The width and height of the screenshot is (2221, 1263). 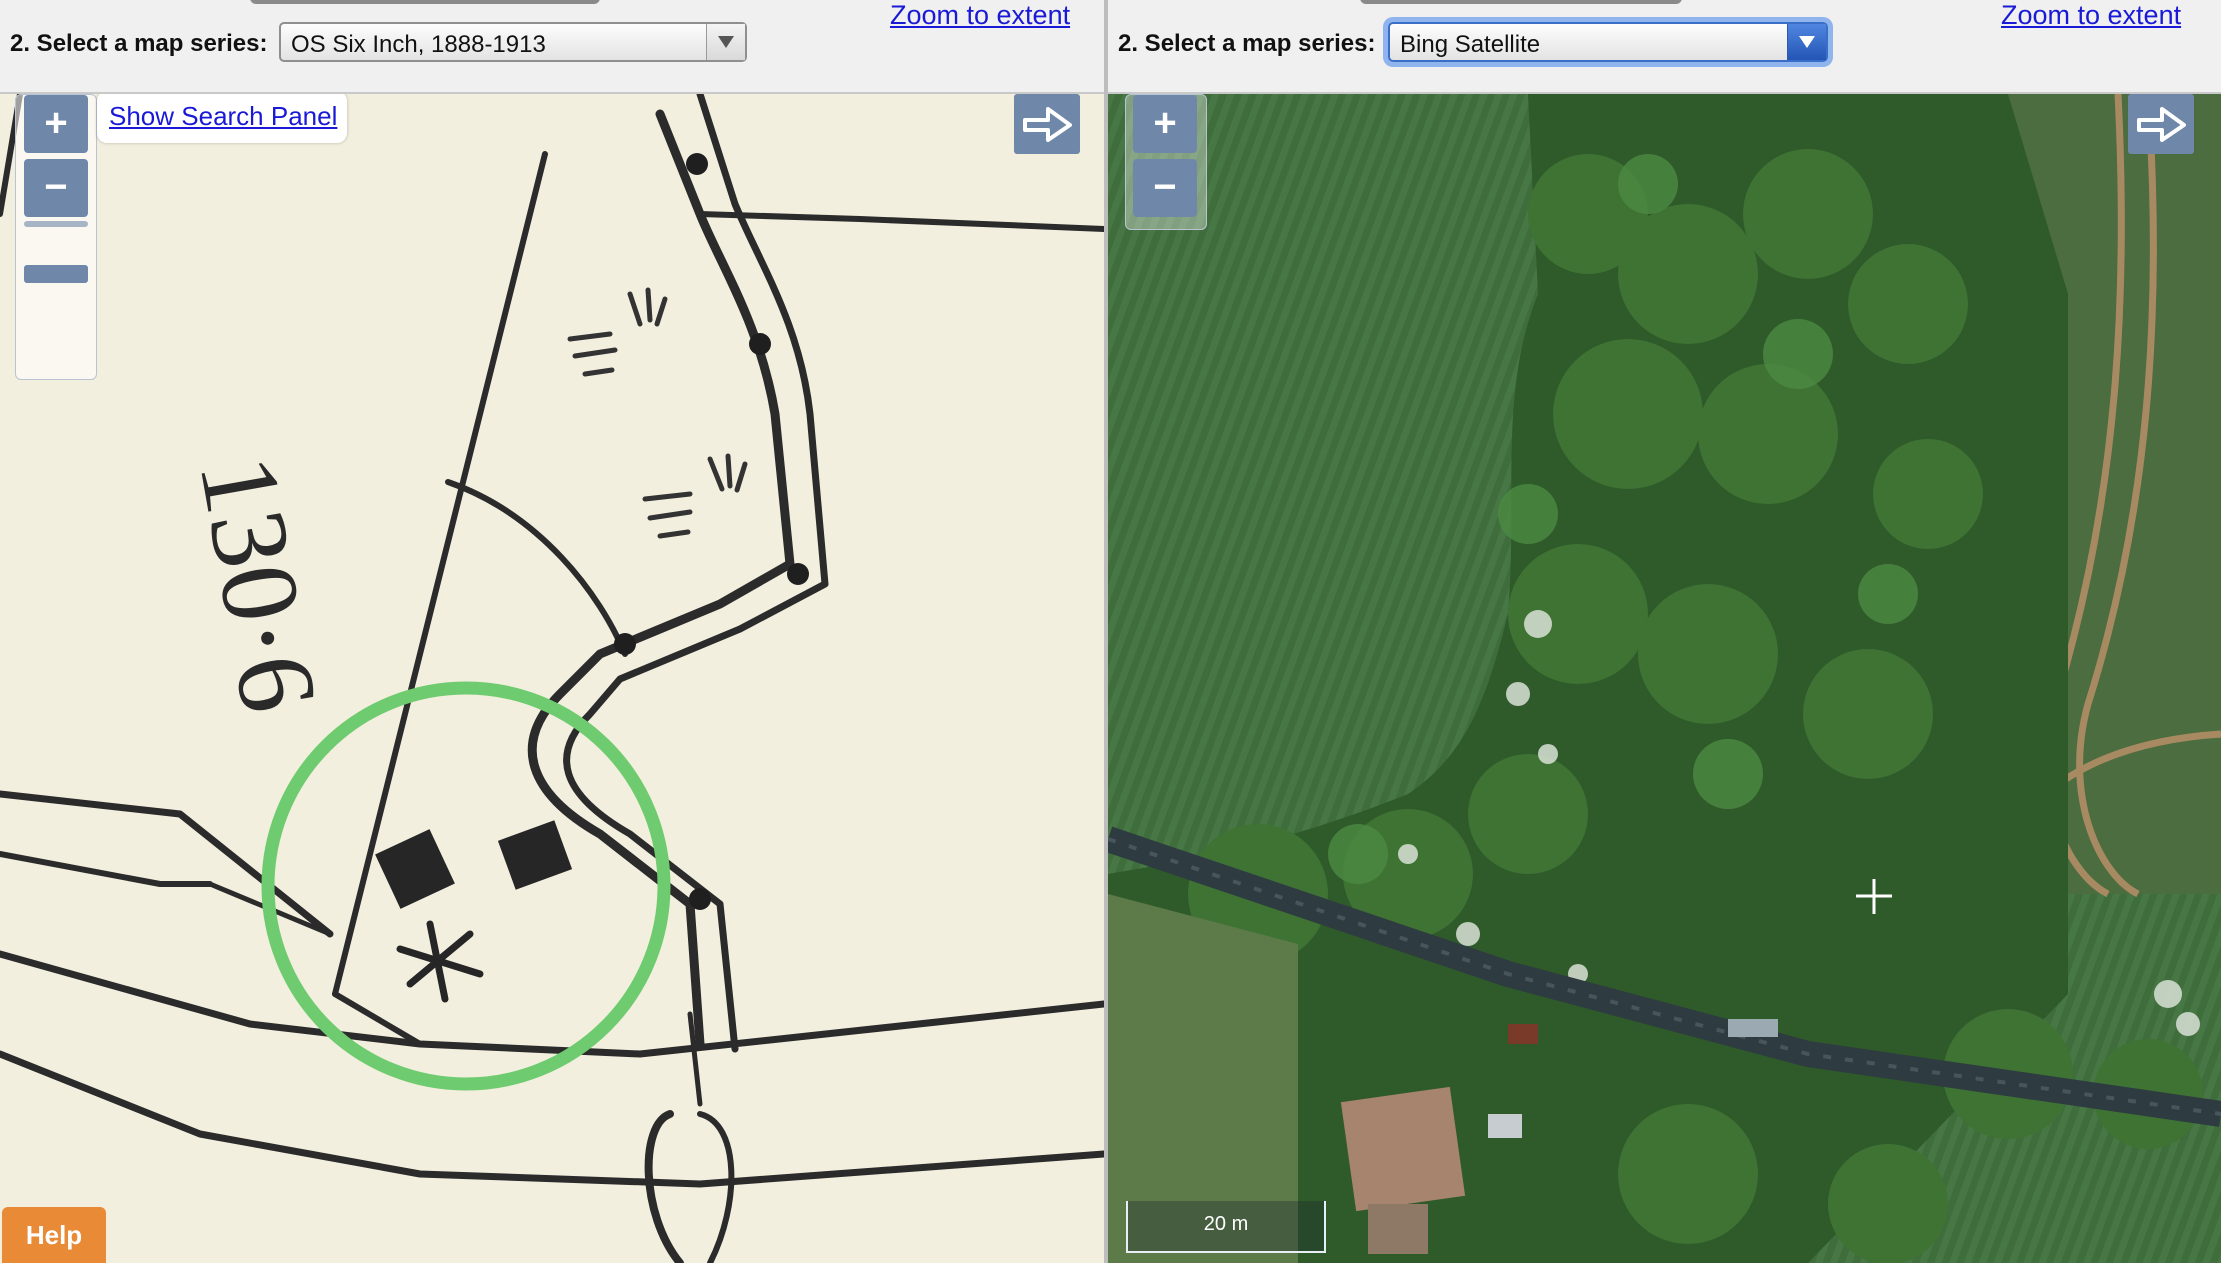 I want to click on right-zoom-to-extent-link: Zoom to extent, so click(x=2091, y=15).